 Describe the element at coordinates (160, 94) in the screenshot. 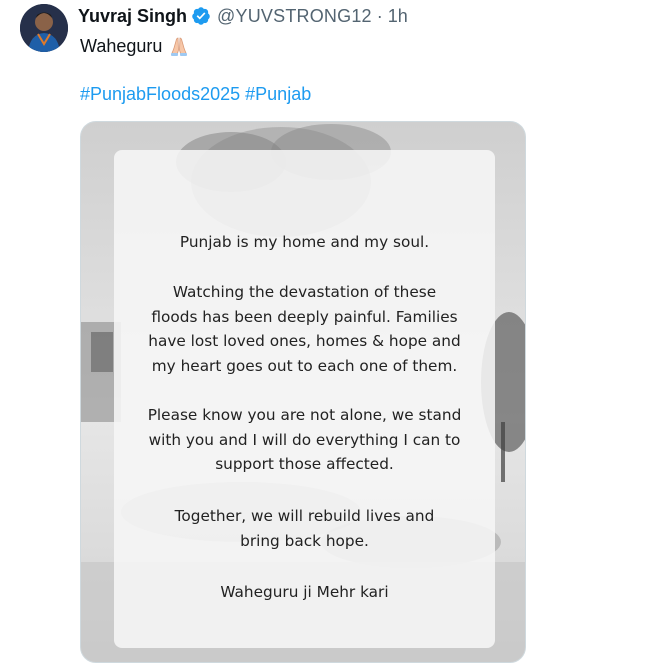

I see `hashtag-punjabfloods2025: #PunjabFloods2025` at that location.